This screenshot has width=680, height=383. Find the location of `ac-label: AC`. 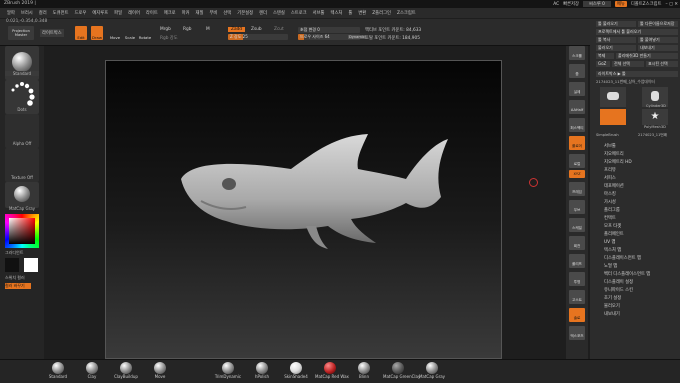

ac-label: AC is located at coordinates (556, 4).